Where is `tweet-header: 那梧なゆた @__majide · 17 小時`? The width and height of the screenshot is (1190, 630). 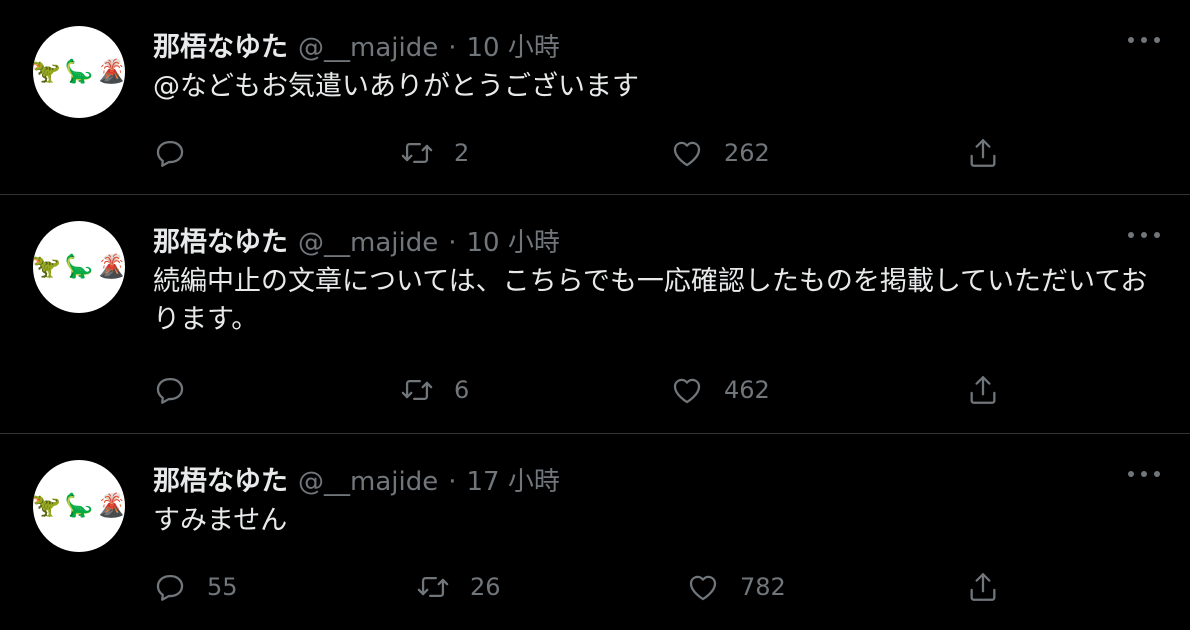 tweet-header: 那梧なゆた @__majide · 17 小時 is located at coordinates (356, 478).